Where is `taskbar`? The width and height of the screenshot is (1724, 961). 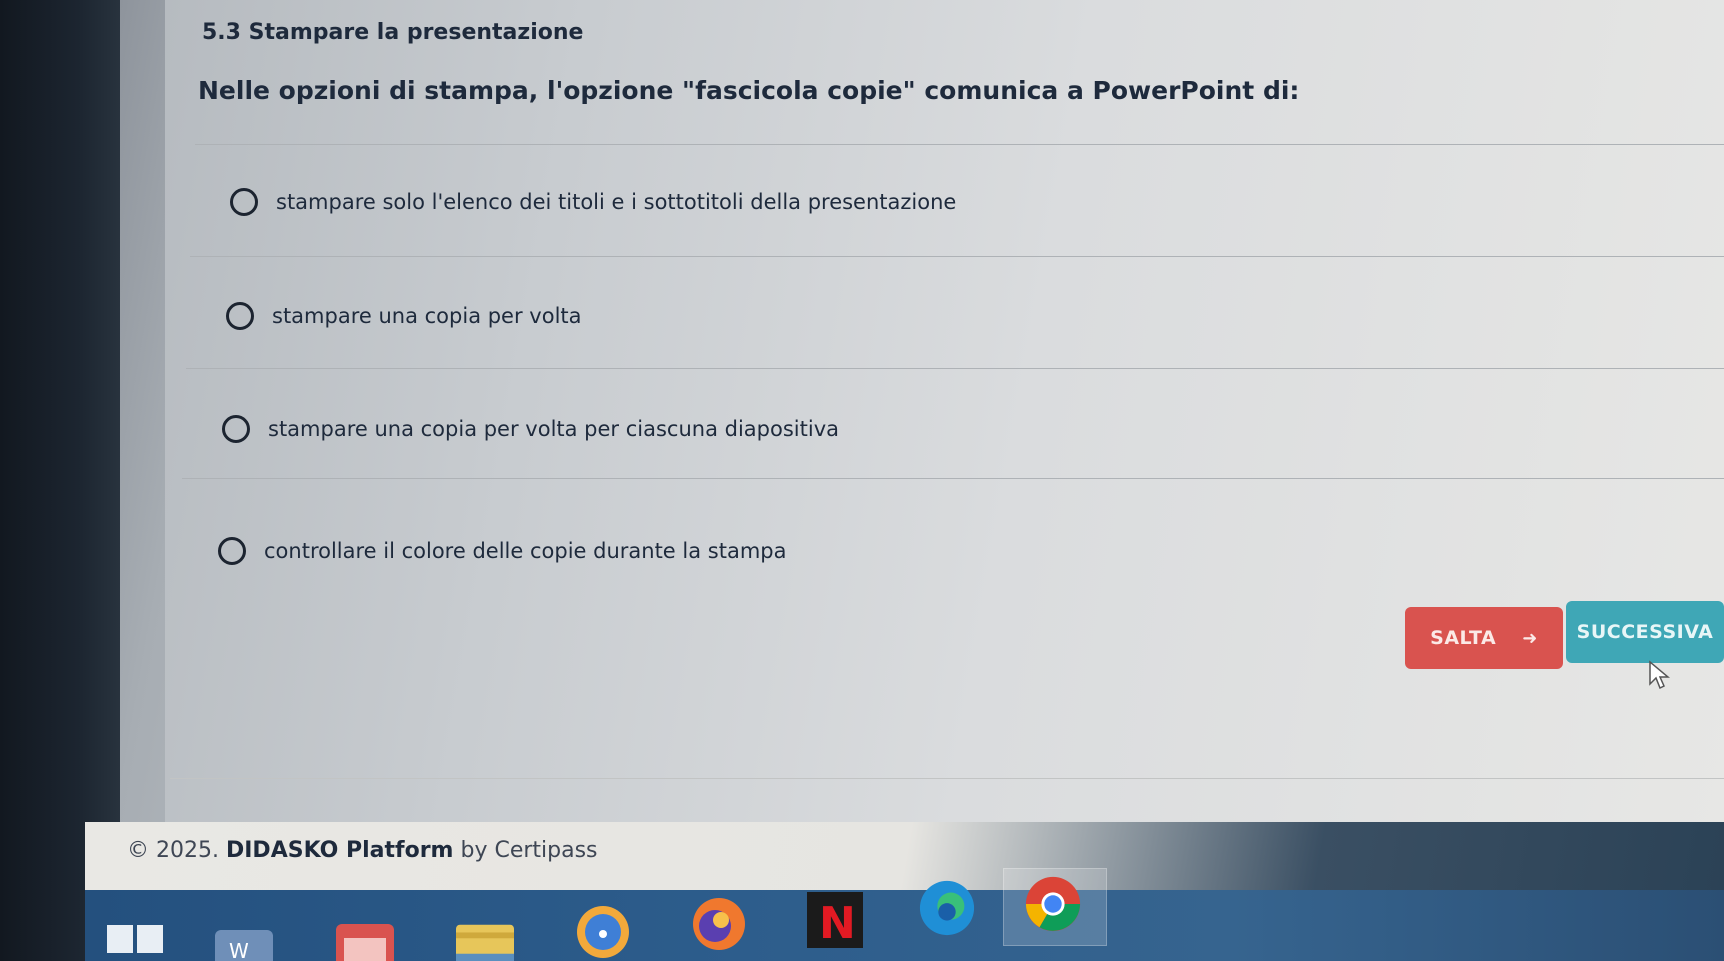 taskbar is located at coordinates (904, 925).